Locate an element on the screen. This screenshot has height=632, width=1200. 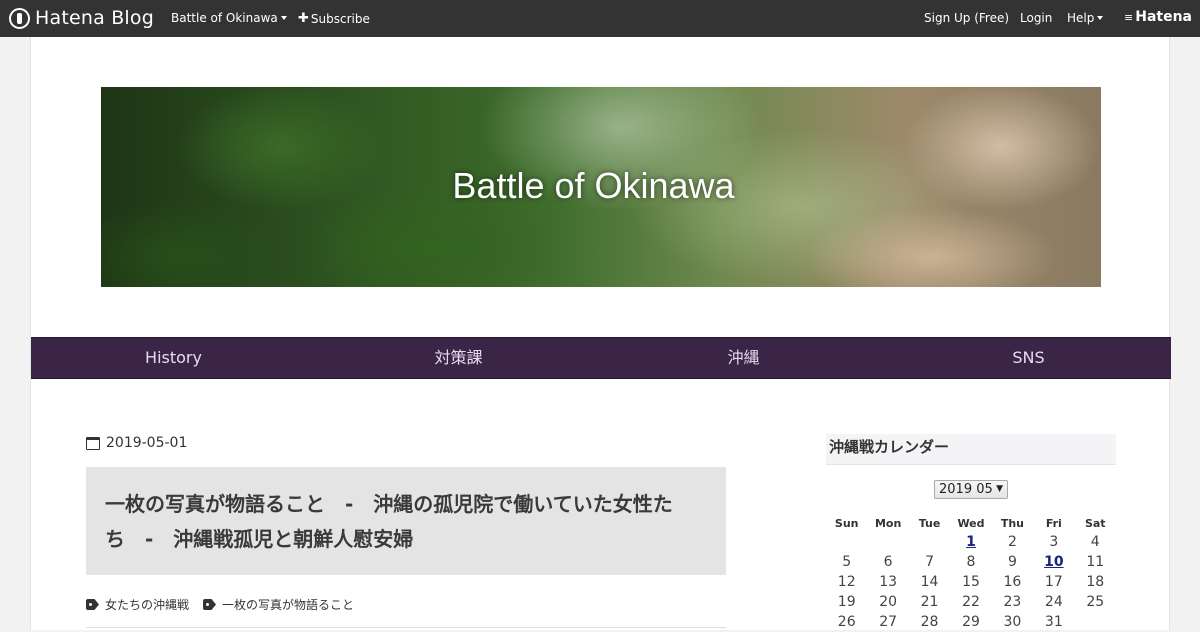
entry-tags: 女たちの沖縄戦 一枚の写真が物語ること is located at coordinates (227, 604).